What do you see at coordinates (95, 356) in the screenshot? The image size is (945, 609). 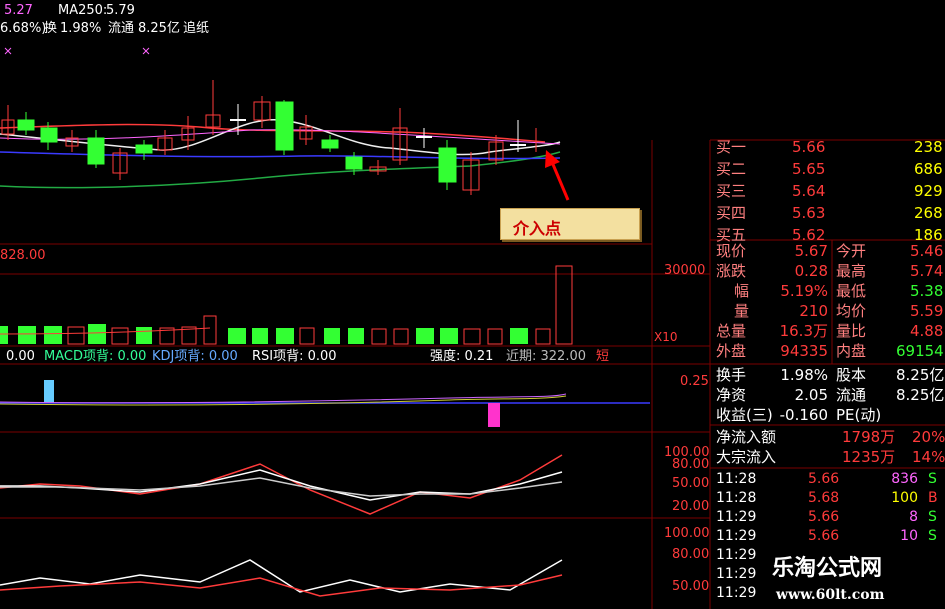 I see `macd-divergence: MACD项背: 0.00` at bounding box center [95, 356].